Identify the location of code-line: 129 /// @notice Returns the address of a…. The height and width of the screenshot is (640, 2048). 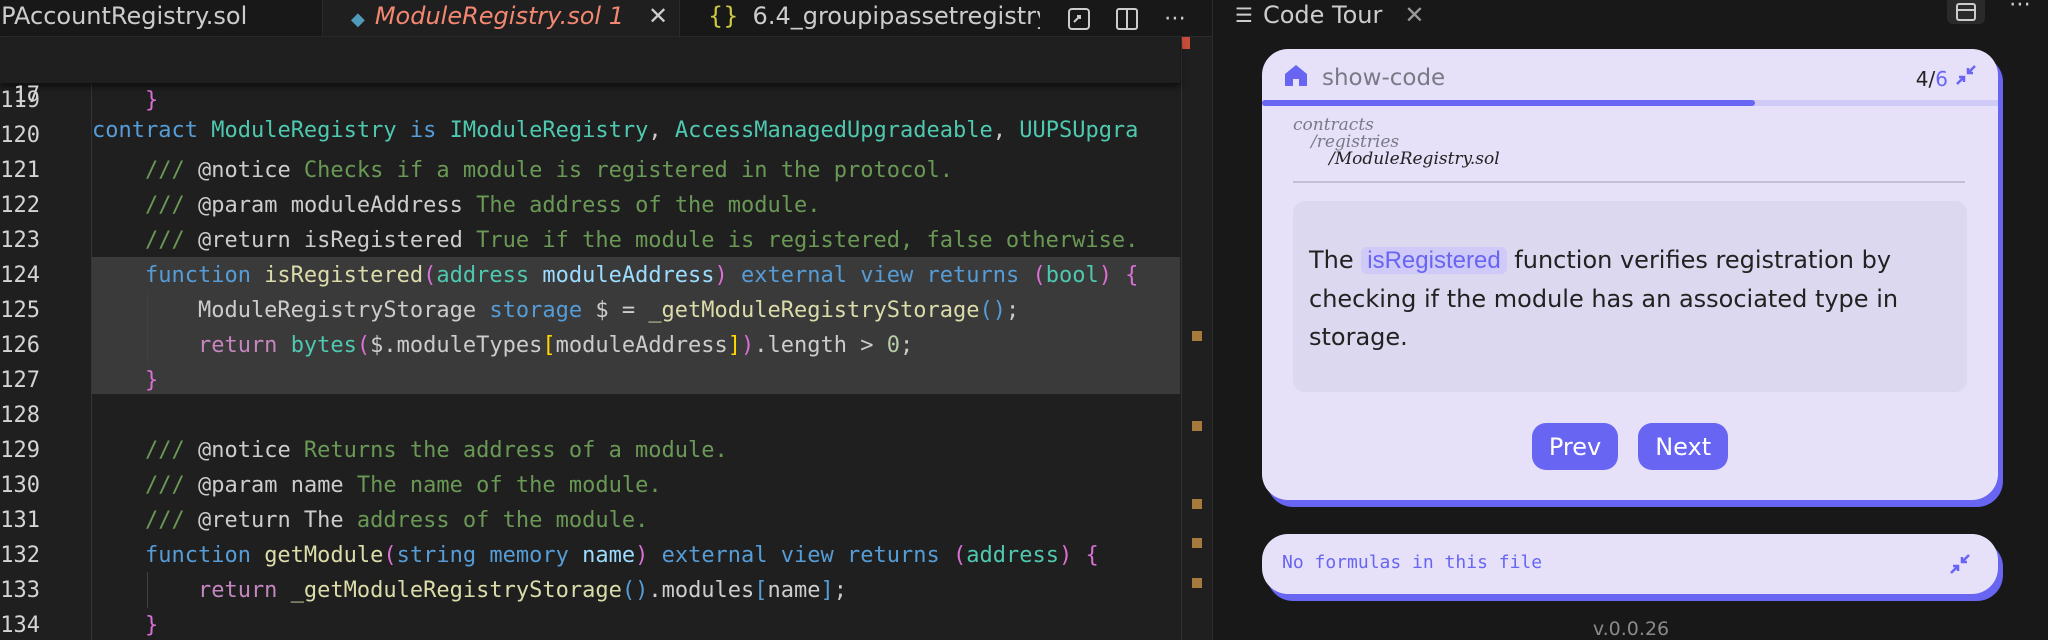
(590, 450).